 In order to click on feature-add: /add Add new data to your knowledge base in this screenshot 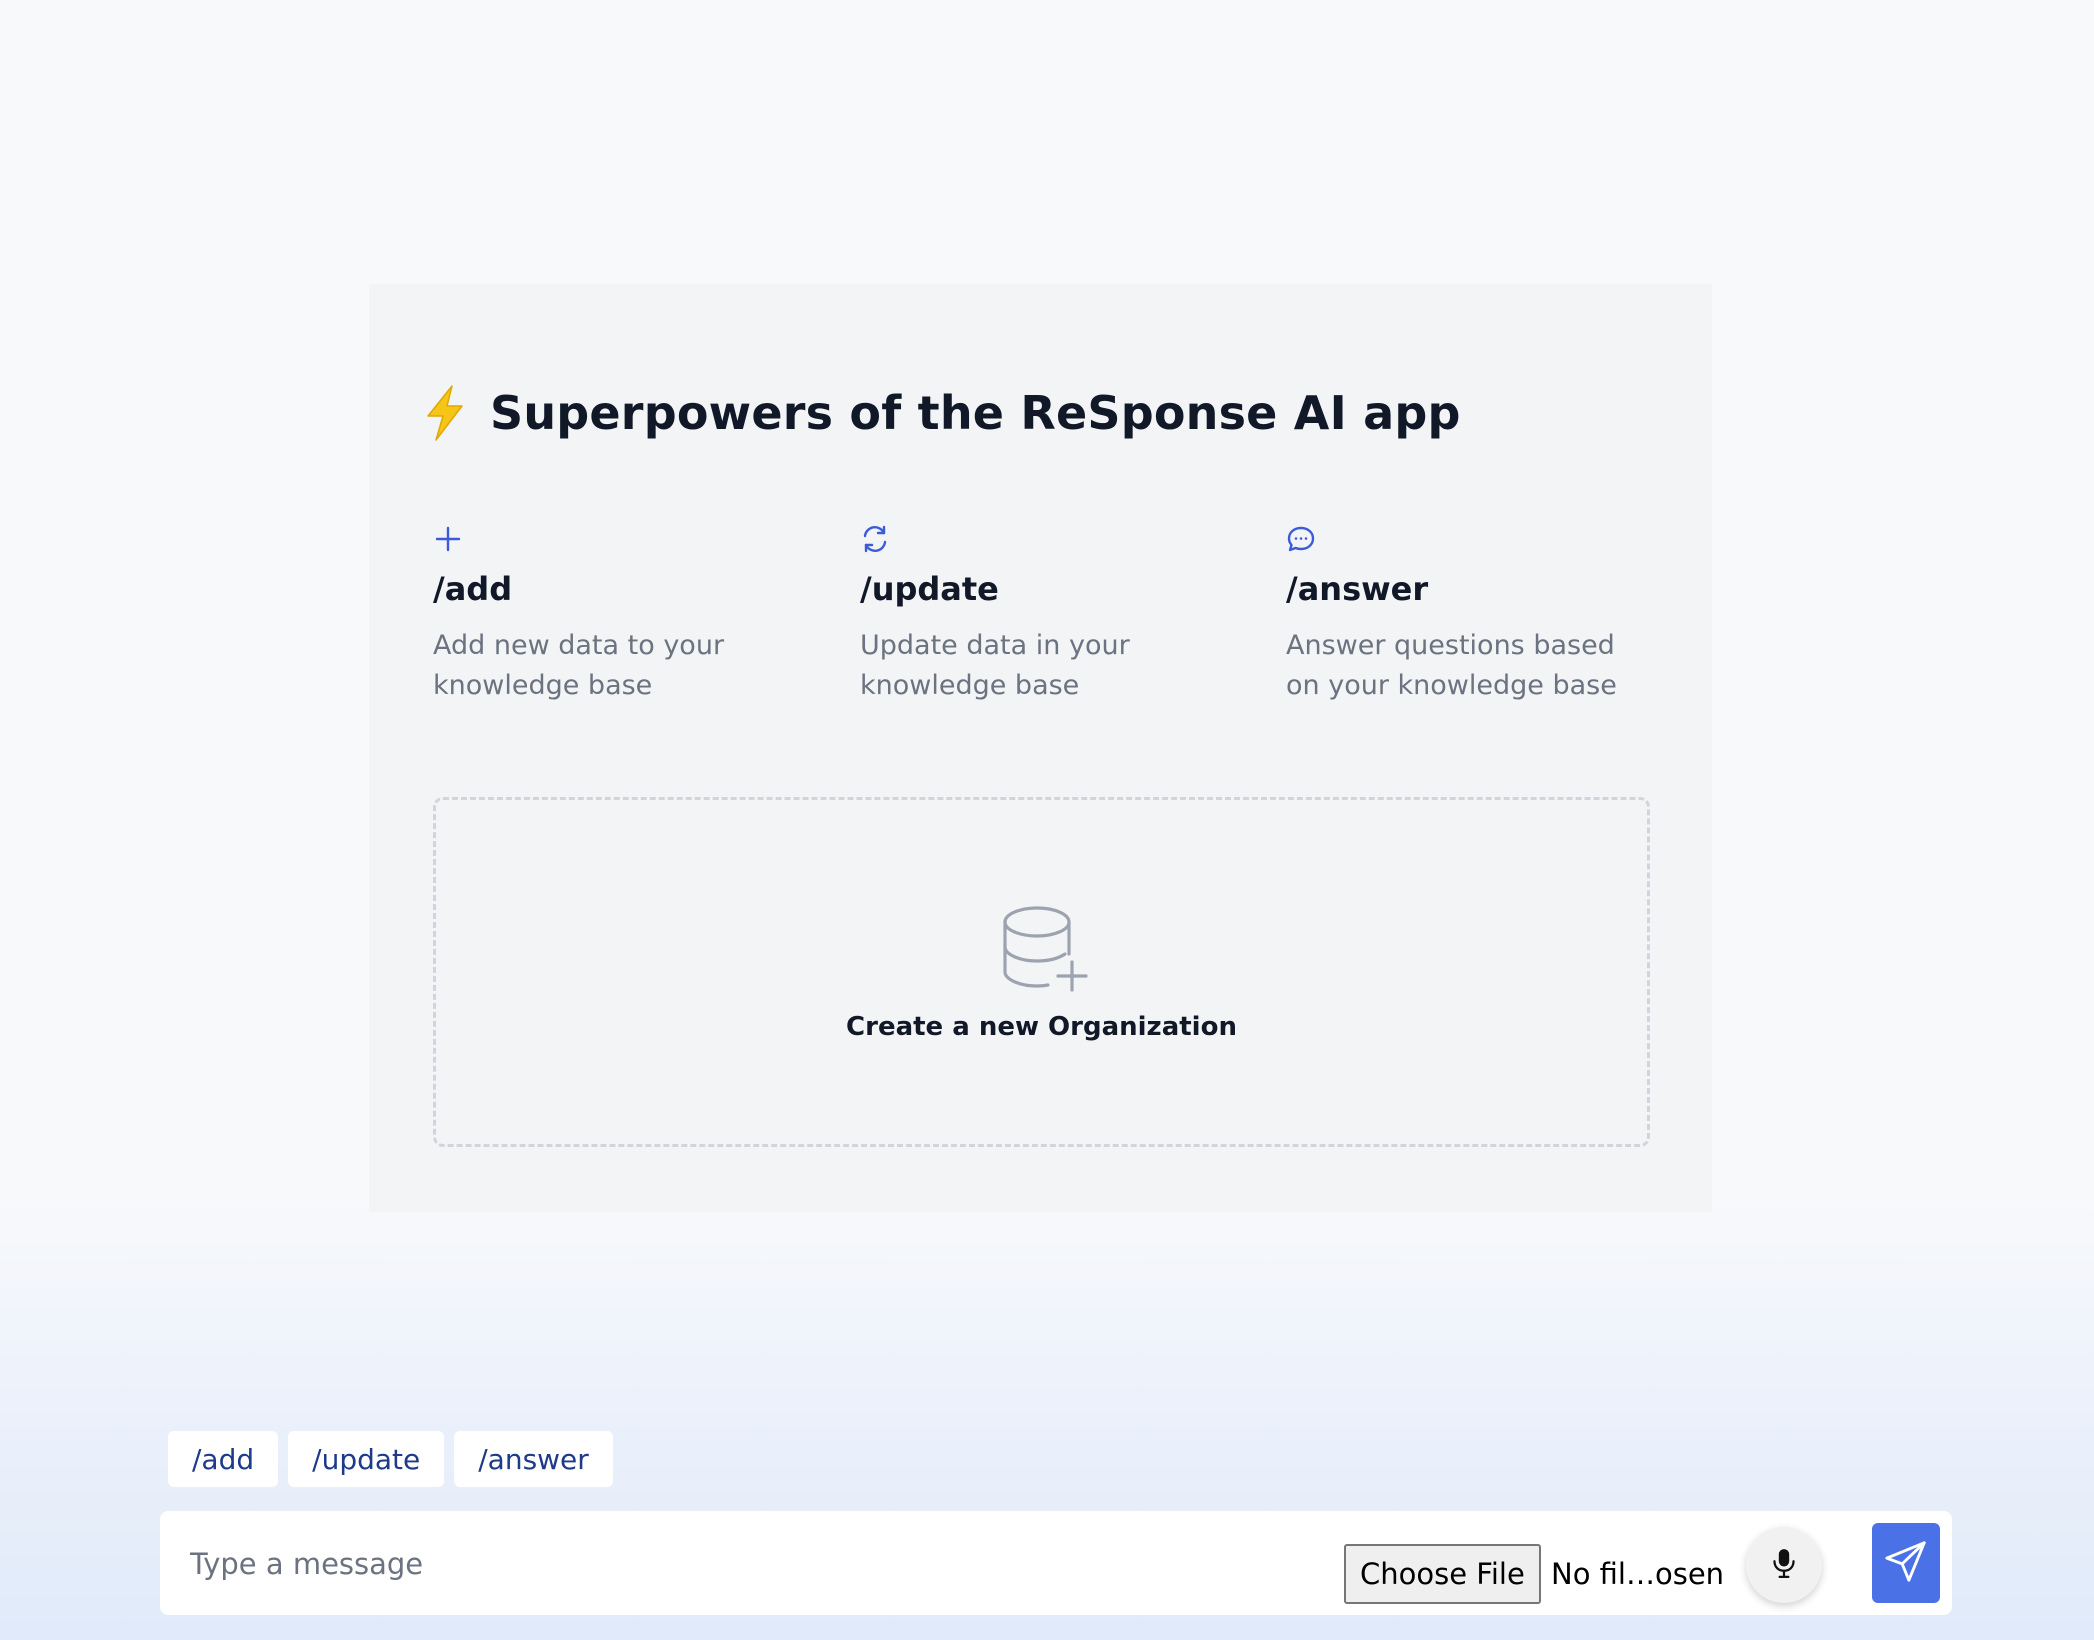, I will do `click(623, 615)`.